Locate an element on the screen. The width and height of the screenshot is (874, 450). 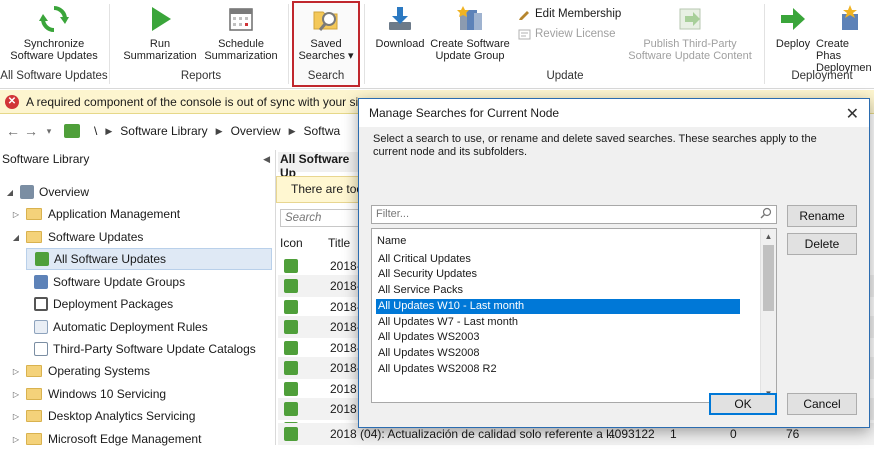
review-license-button: Review License is located at coordinates (567, 34).